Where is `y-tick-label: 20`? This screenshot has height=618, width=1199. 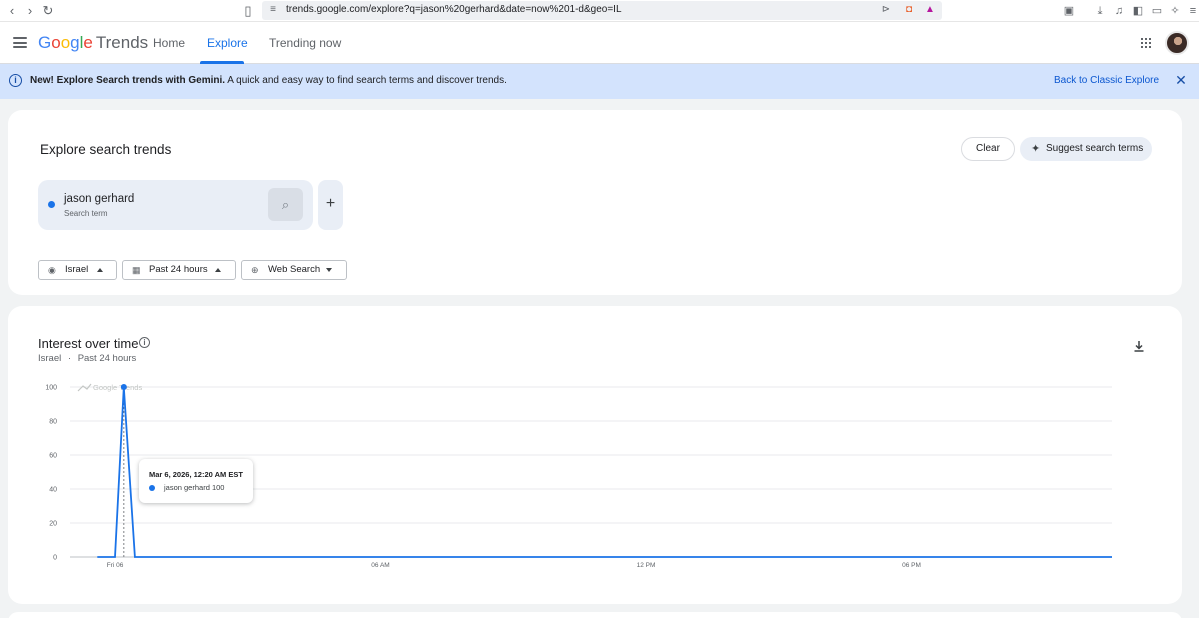
y-tick-label: 20 is located at coordinates (53, 524).